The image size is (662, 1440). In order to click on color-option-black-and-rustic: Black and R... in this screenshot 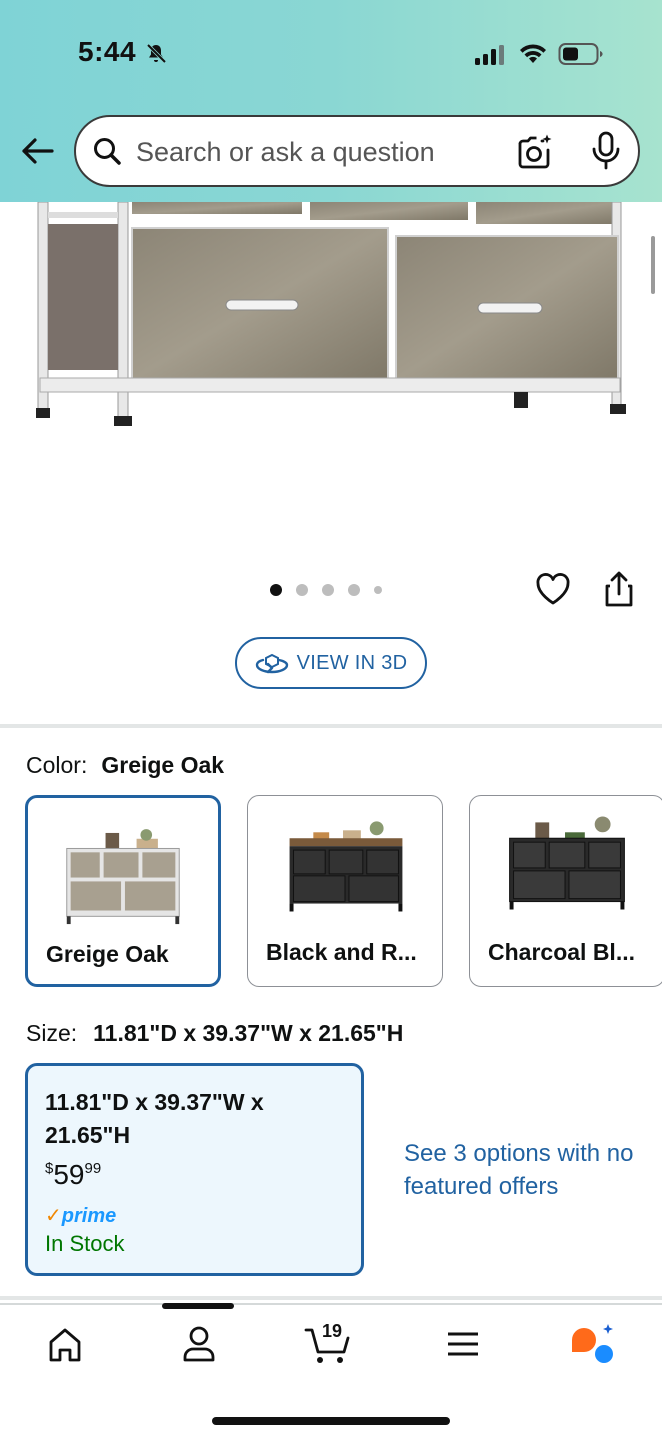, I will do `click(345, 891)`.